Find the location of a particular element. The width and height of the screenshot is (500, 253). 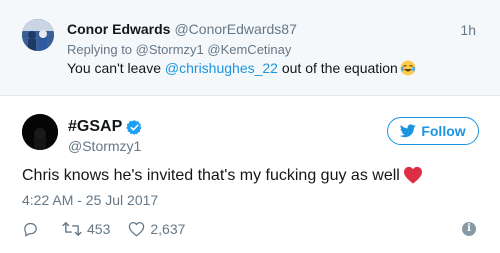

retweet-count: 453 is located at coordinates (99, 229).